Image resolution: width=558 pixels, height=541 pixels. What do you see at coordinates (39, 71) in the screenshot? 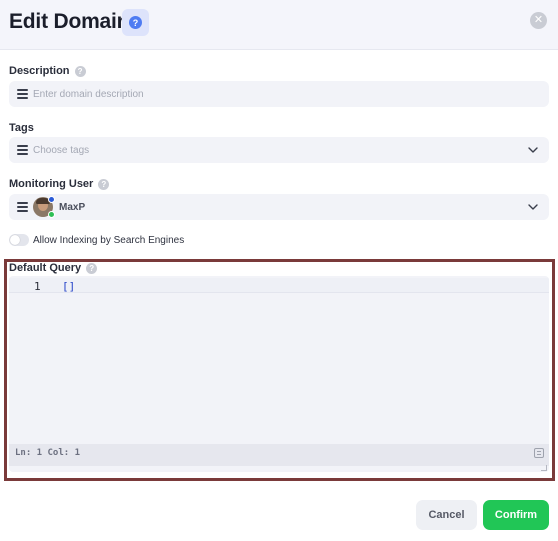
I see `description-label-text: Description` at bounding box center [39, 71].